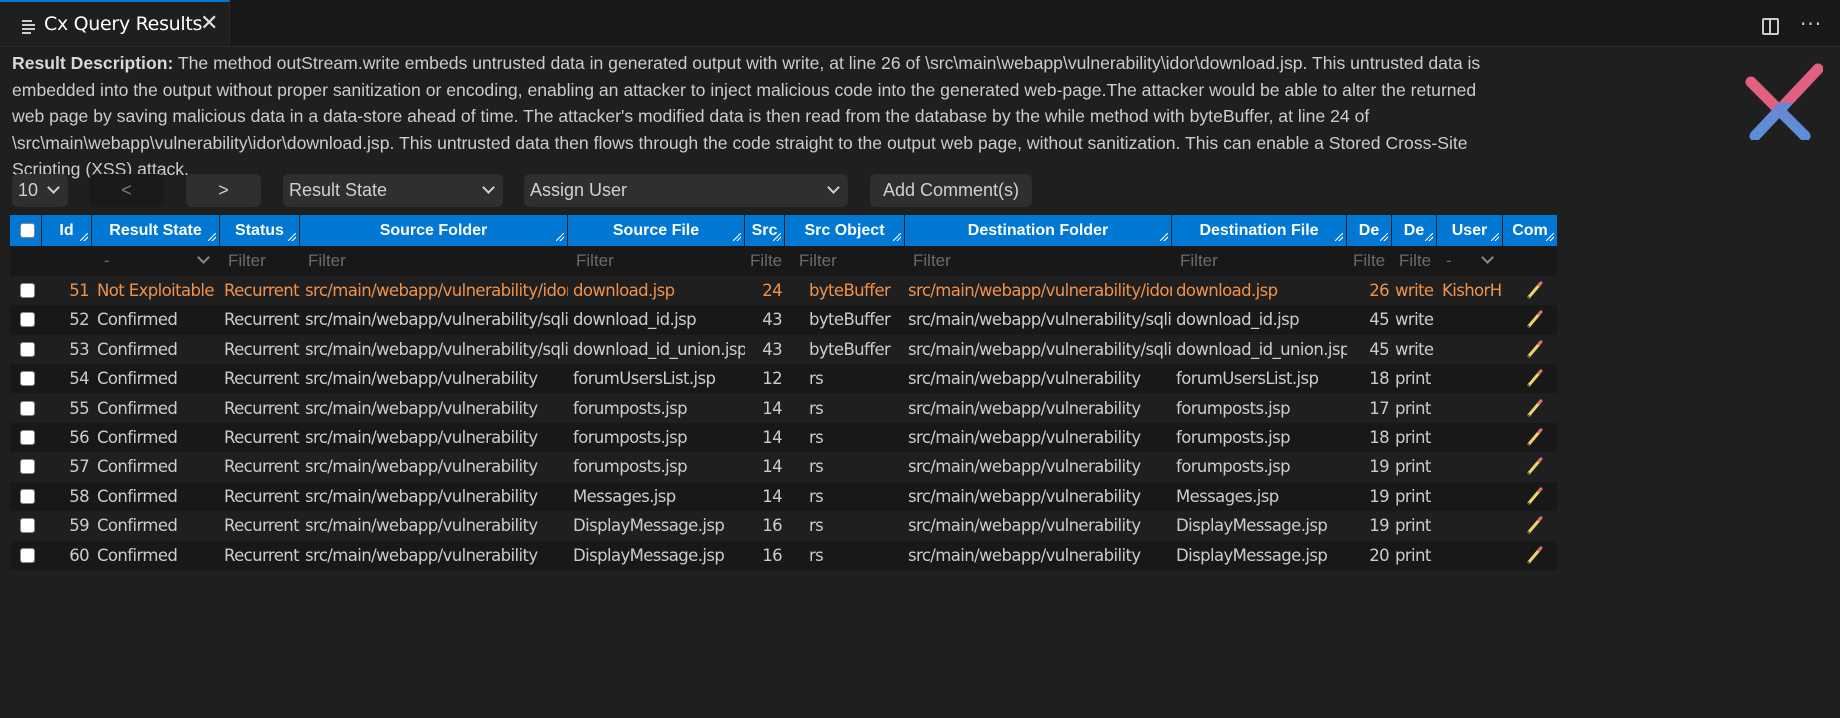 The height and width of the screenshot is (718, 1840). I want to click on column-header-source-folder: Source Folder, so click(434, 230).